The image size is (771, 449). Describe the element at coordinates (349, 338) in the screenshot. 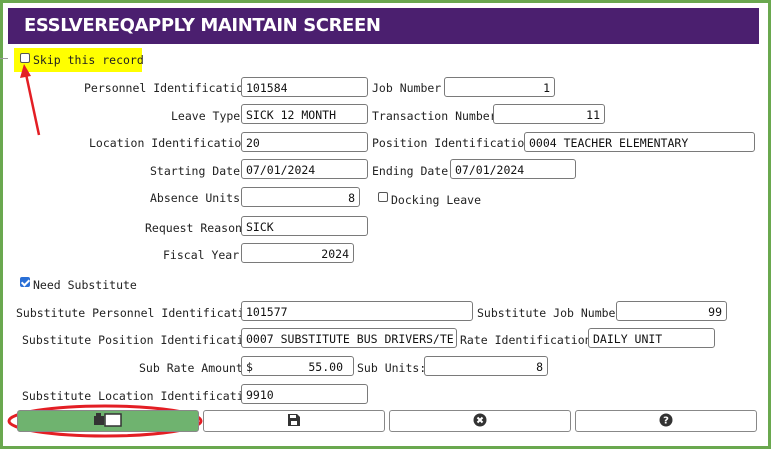

I see `sub-position-id-input: 0007 SUBSTITUTE BUS DRIVERS/TE` at that location.